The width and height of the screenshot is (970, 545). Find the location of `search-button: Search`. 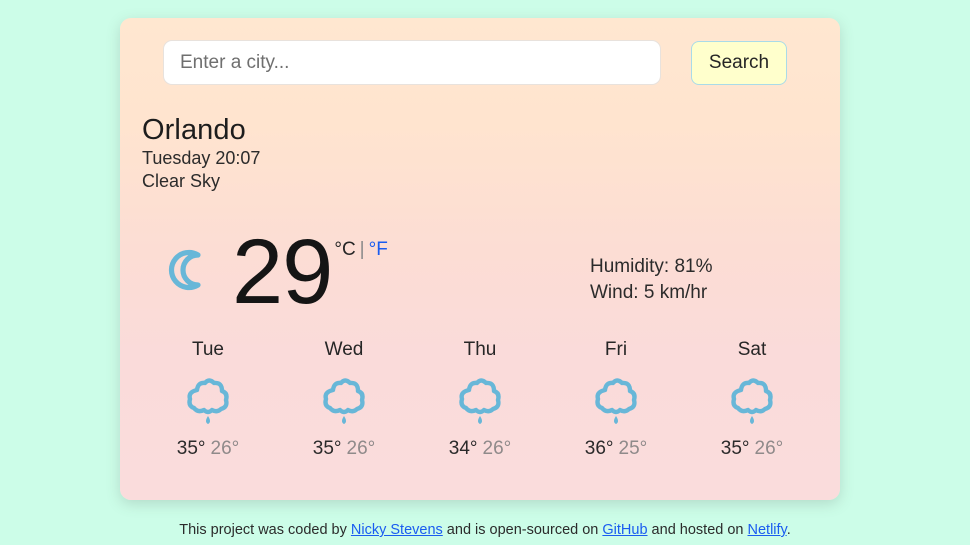

search-button: Search is located at coordinates (739, 63).